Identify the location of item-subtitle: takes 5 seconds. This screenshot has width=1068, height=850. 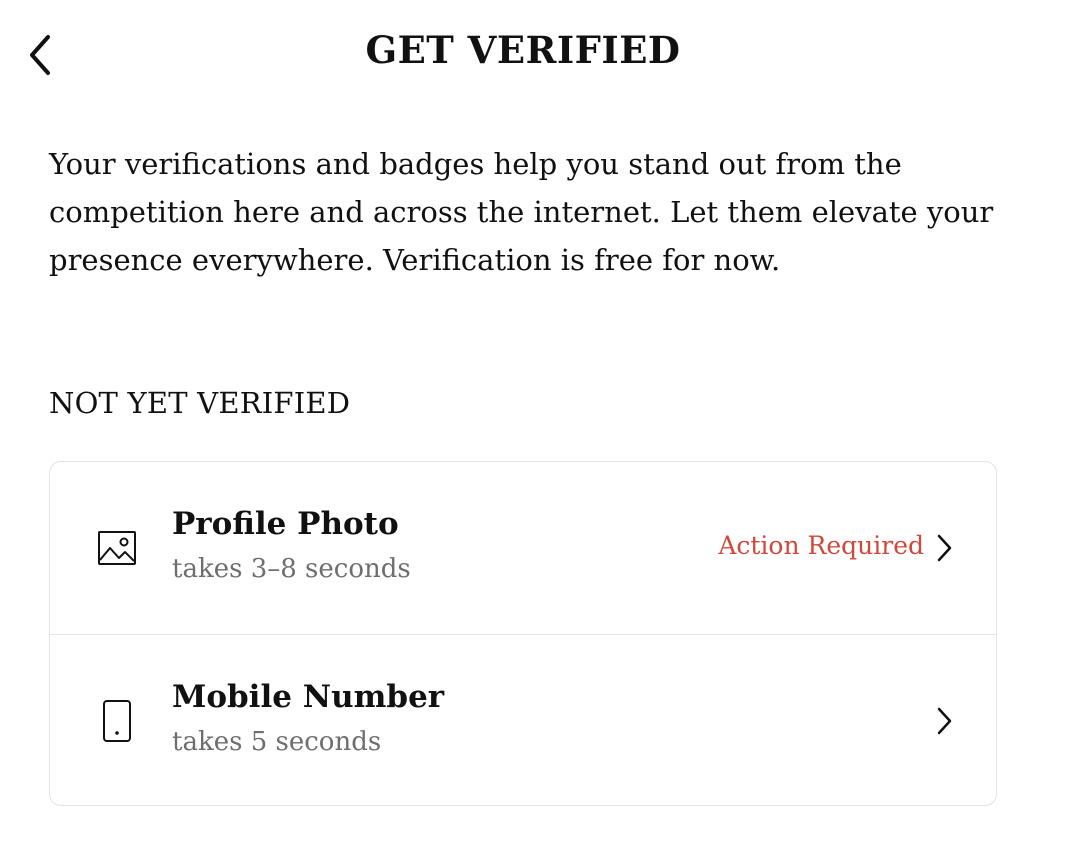
(277, 742).